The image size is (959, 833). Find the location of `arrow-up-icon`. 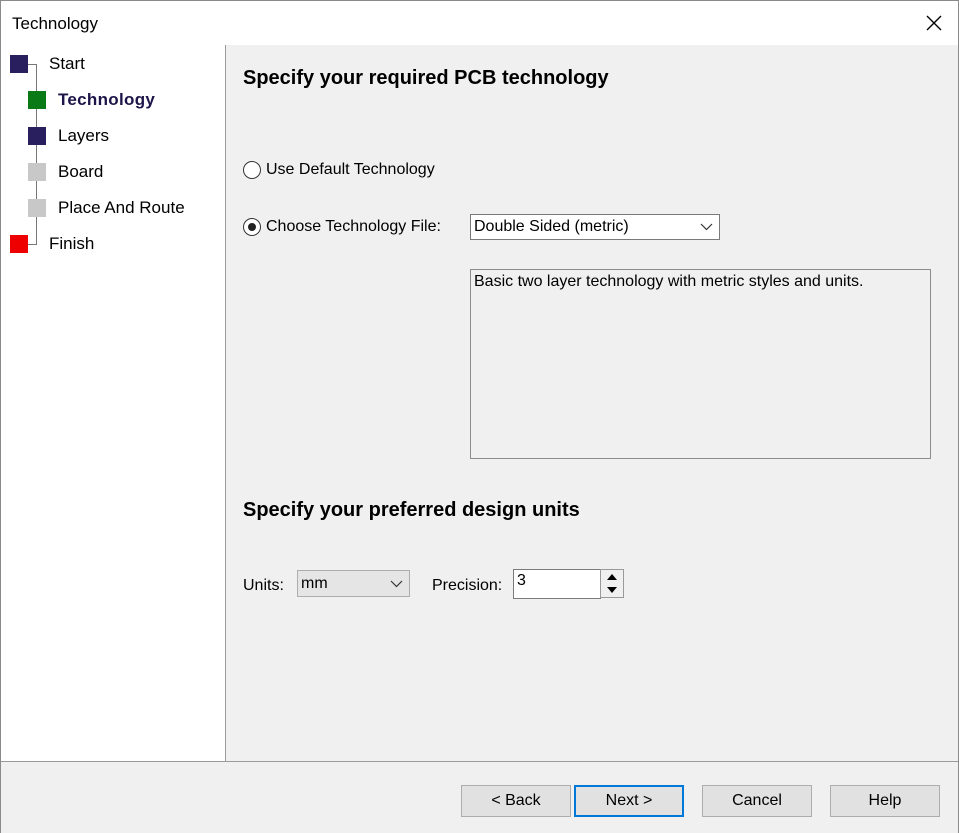

arrow-up-icon is located at coordinates (612, 577).